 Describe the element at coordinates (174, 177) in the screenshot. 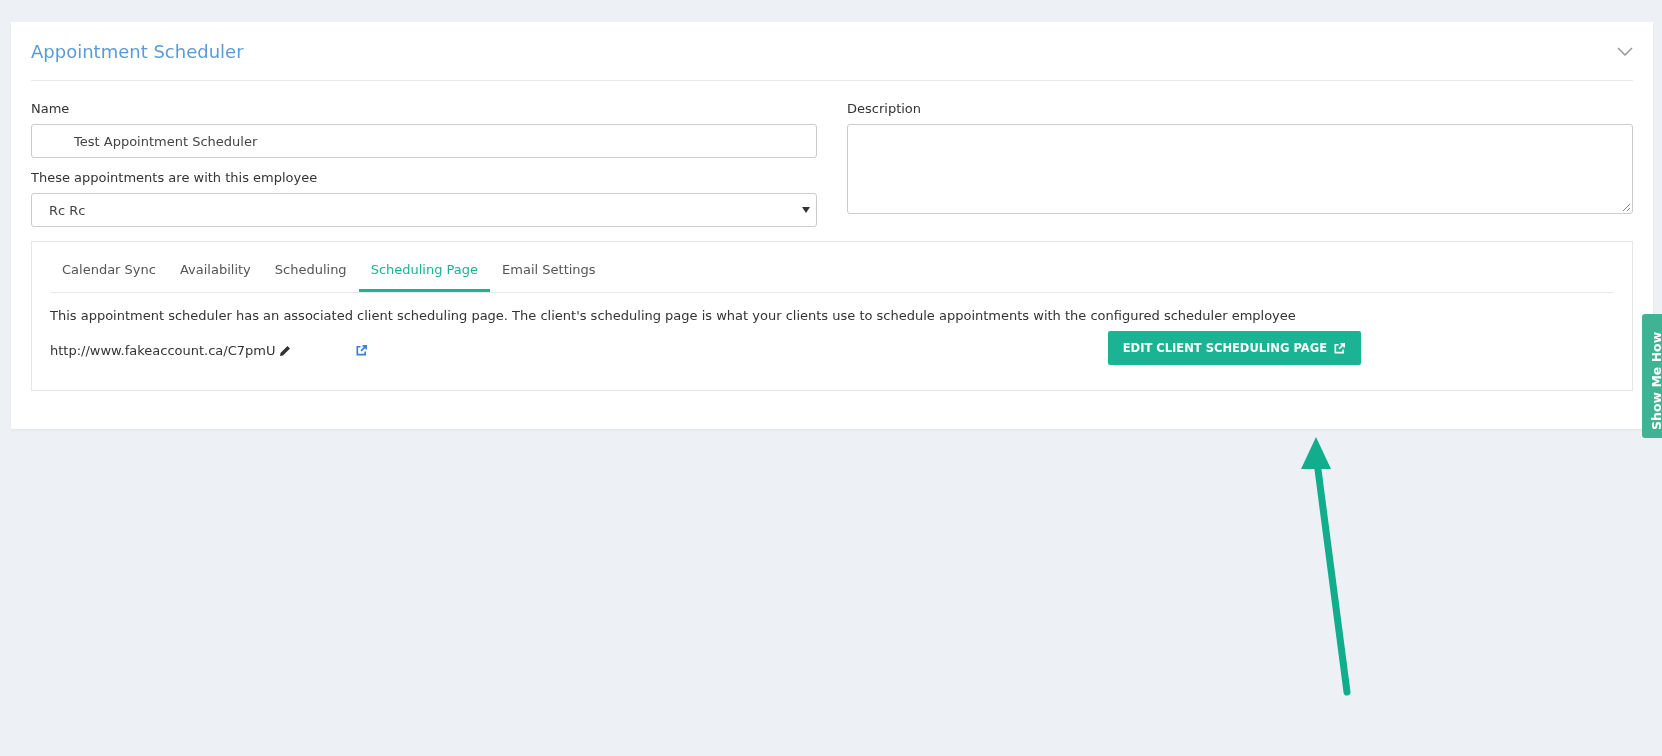

I see `field-label: These appointments are with this employee` at that location.